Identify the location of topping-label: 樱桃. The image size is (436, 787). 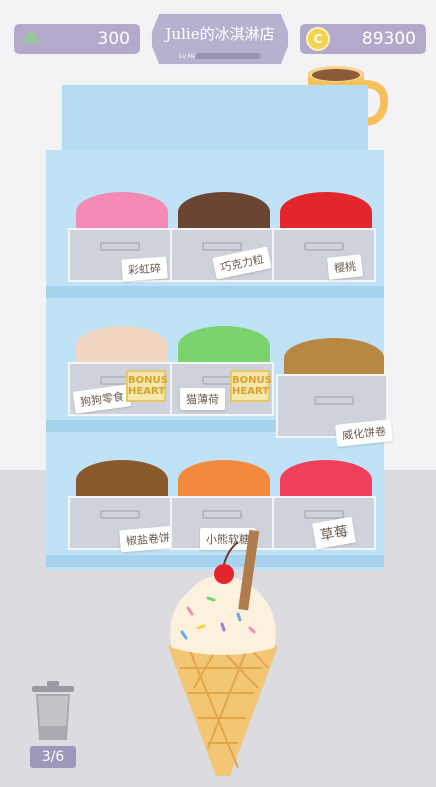
(345, 267).